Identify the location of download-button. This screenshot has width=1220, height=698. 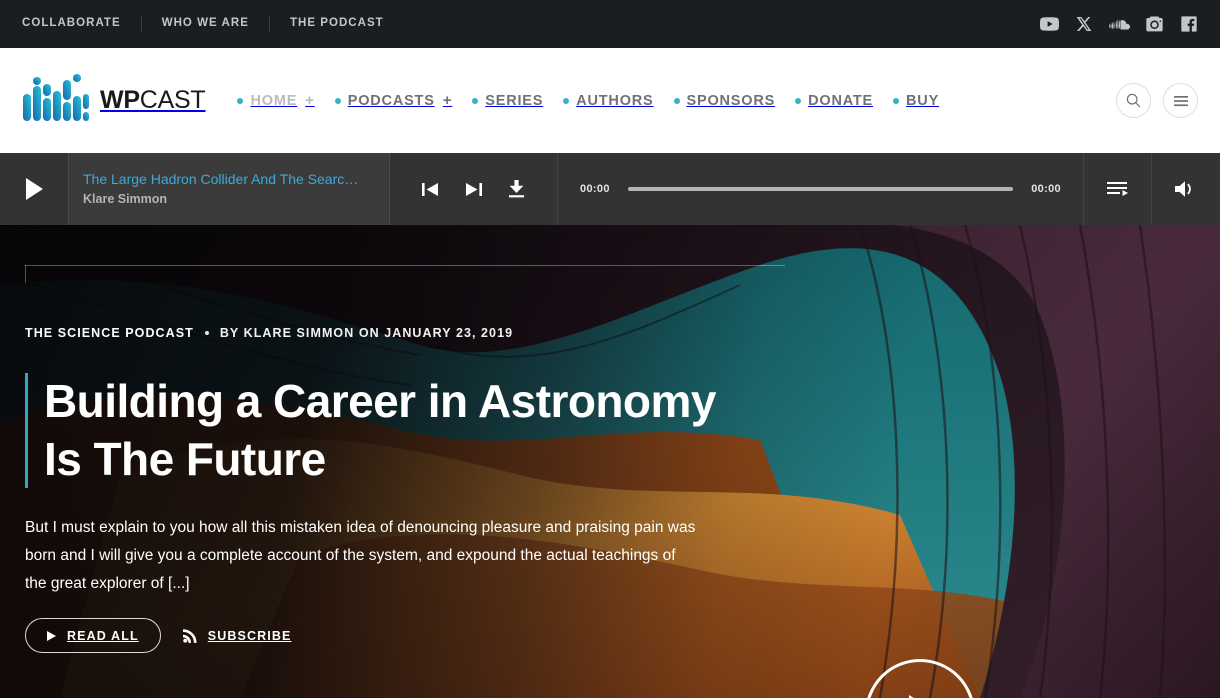
(516, 189).